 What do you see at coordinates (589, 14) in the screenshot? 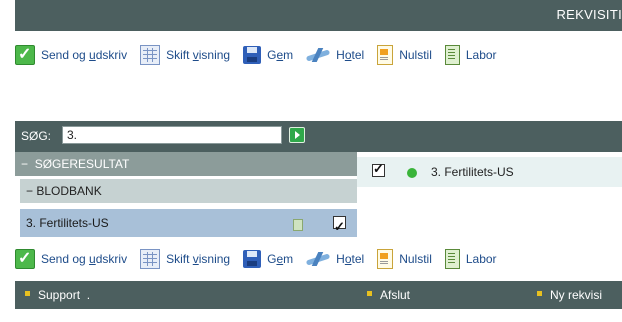
I see `page-title: REKVISITI` at bounding box center [589, 14].